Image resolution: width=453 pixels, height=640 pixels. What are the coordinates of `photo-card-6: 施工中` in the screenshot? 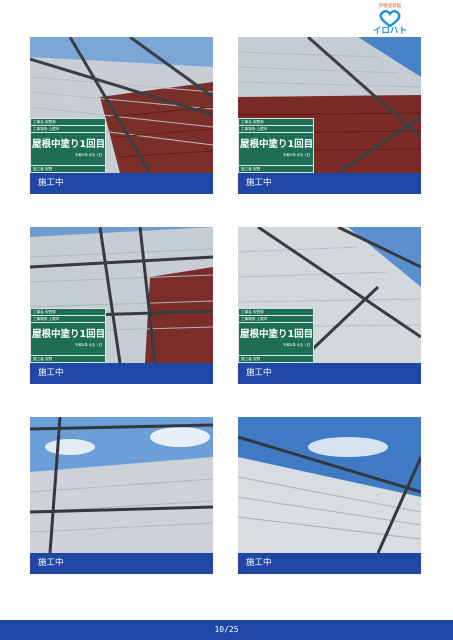 It's located at (329, 495).